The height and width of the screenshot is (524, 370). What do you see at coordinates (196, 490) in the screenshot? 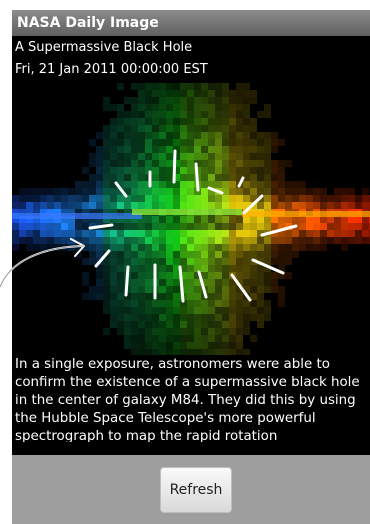
I see `refresh-button: Refresh` at bounding box center [196, 490].